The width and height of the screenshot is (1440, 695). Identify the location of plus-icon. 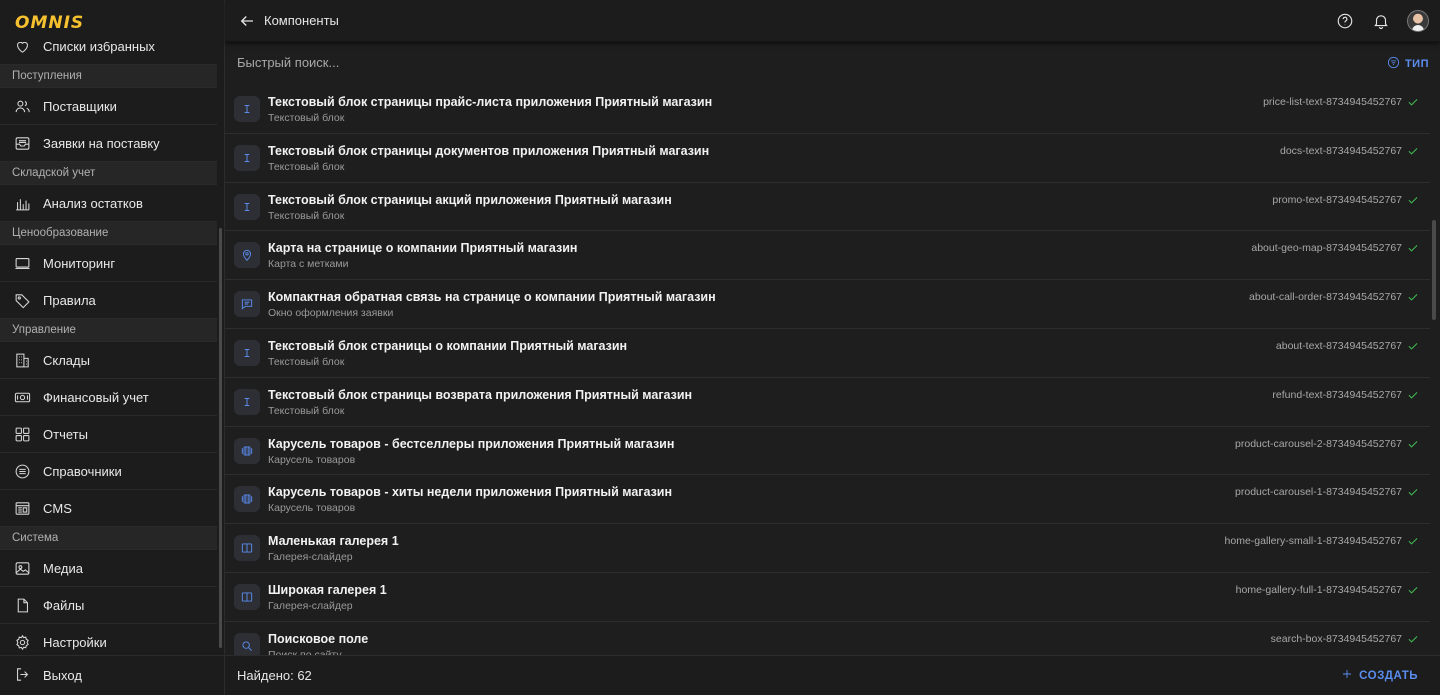
(1347, 675).